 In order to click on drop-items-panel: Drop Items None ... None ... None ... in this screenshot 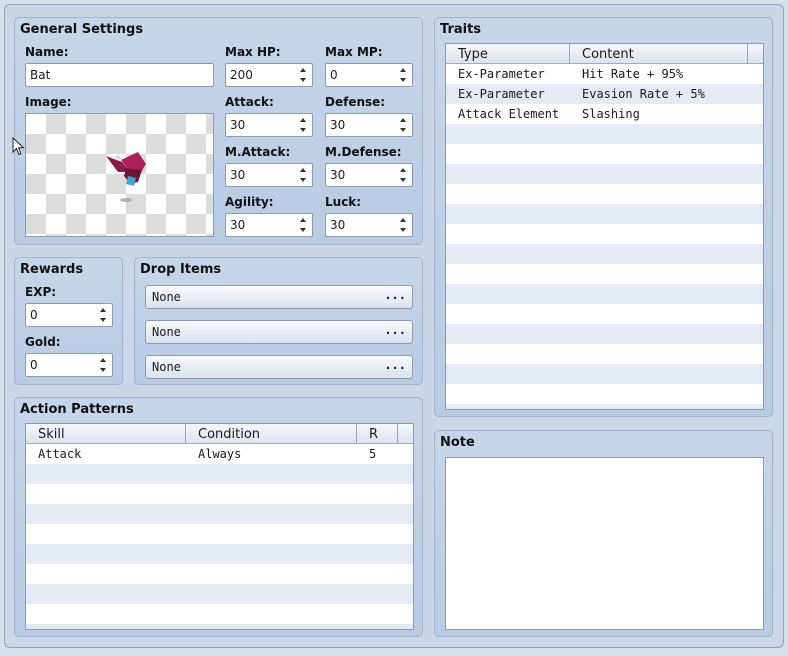, I will do `click(278, 321)`.